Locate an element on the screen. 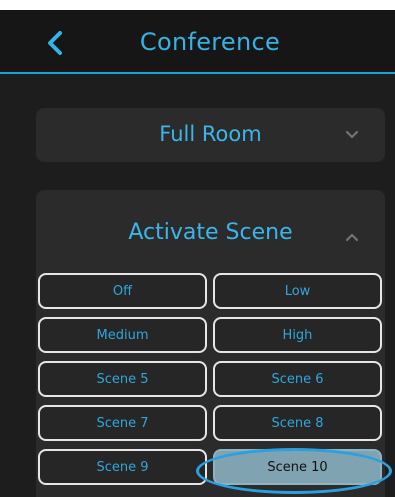 The image size is (395, 497). scene-button-off: Off is located at coordinates (122, 291).